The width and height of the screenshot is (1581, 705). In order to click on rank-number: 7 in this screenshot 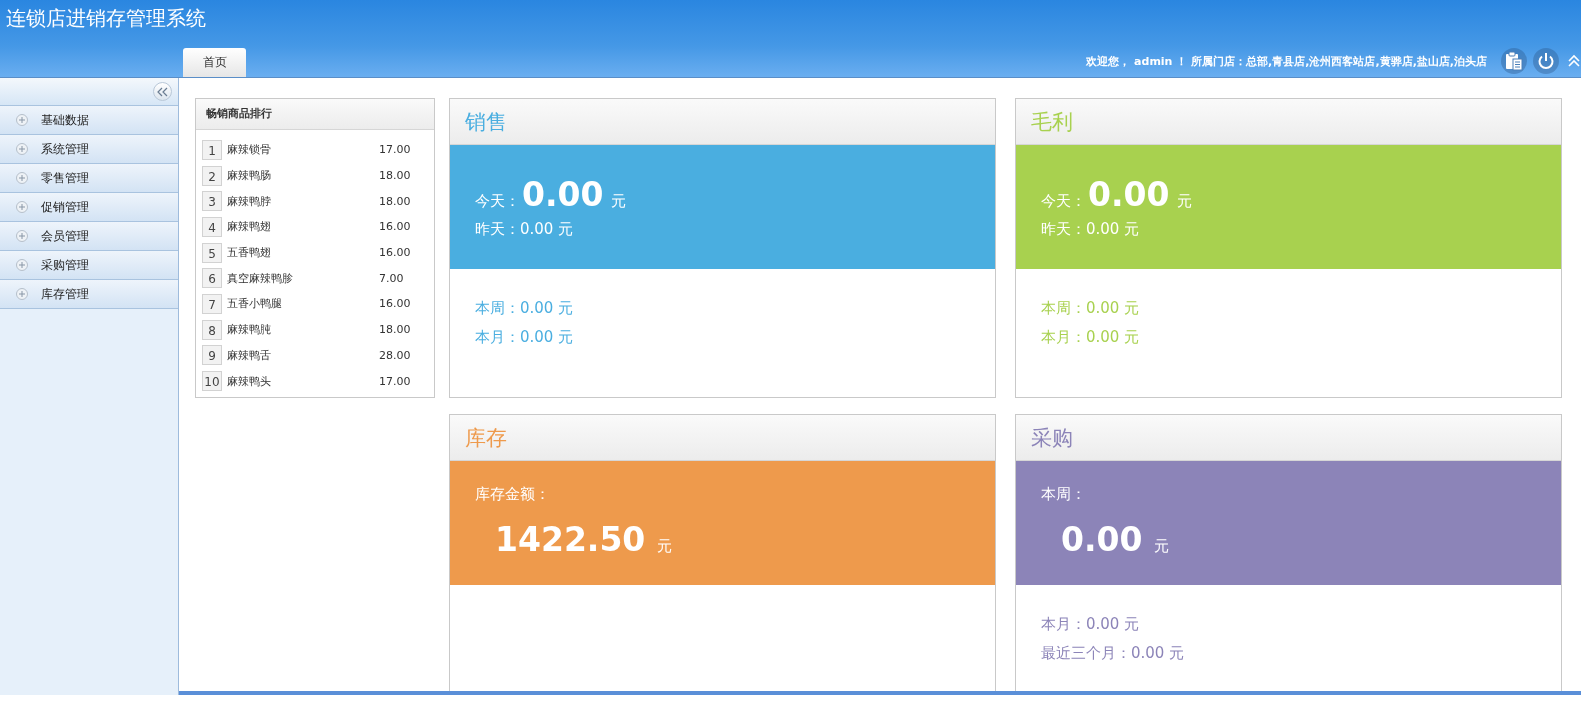, I will do `click(212, 303)`.